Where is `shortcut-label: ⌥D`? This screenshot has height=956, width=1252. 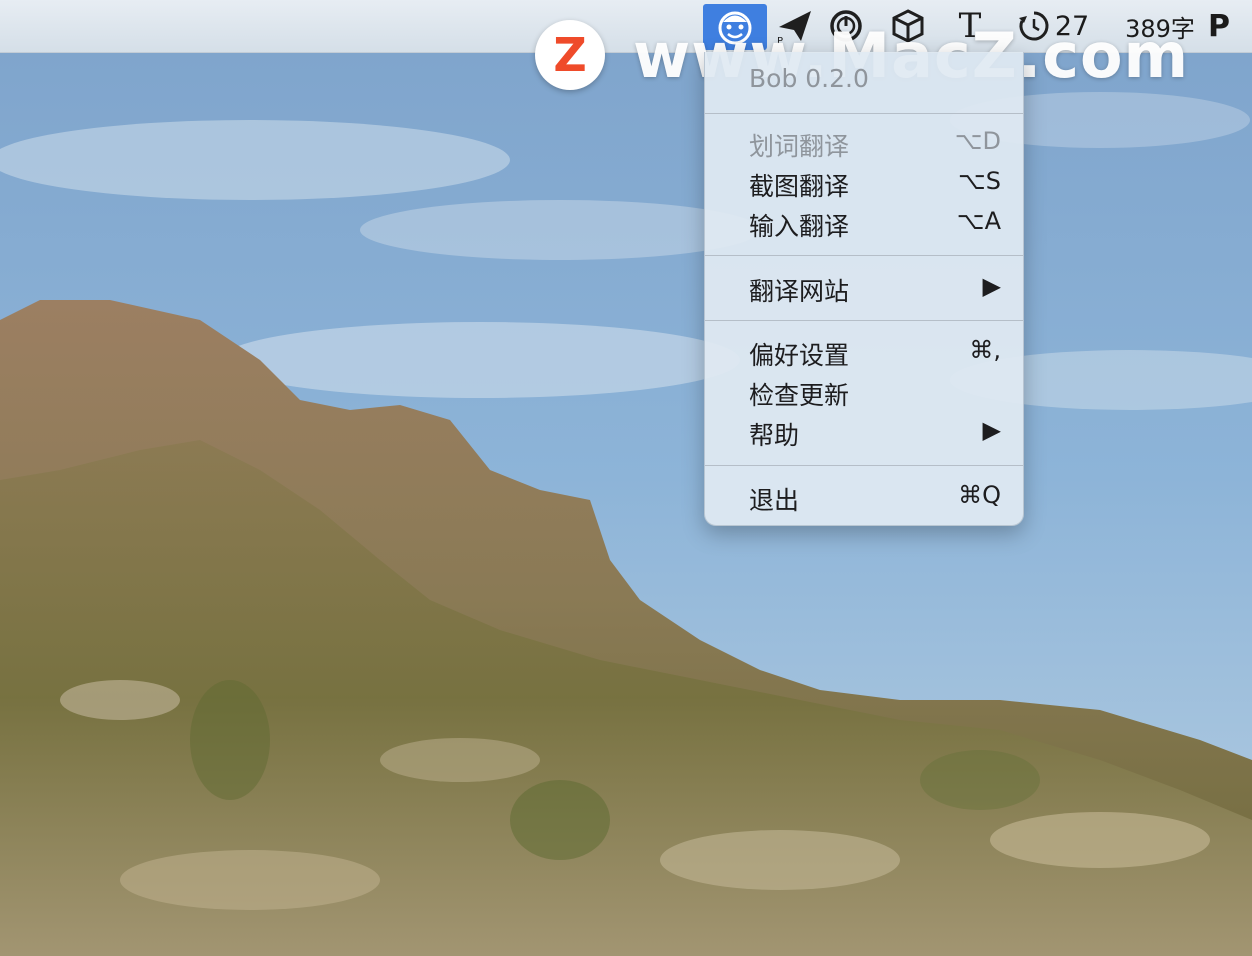 shortcut-label: ⌥D is located at coordinates (977, 141).